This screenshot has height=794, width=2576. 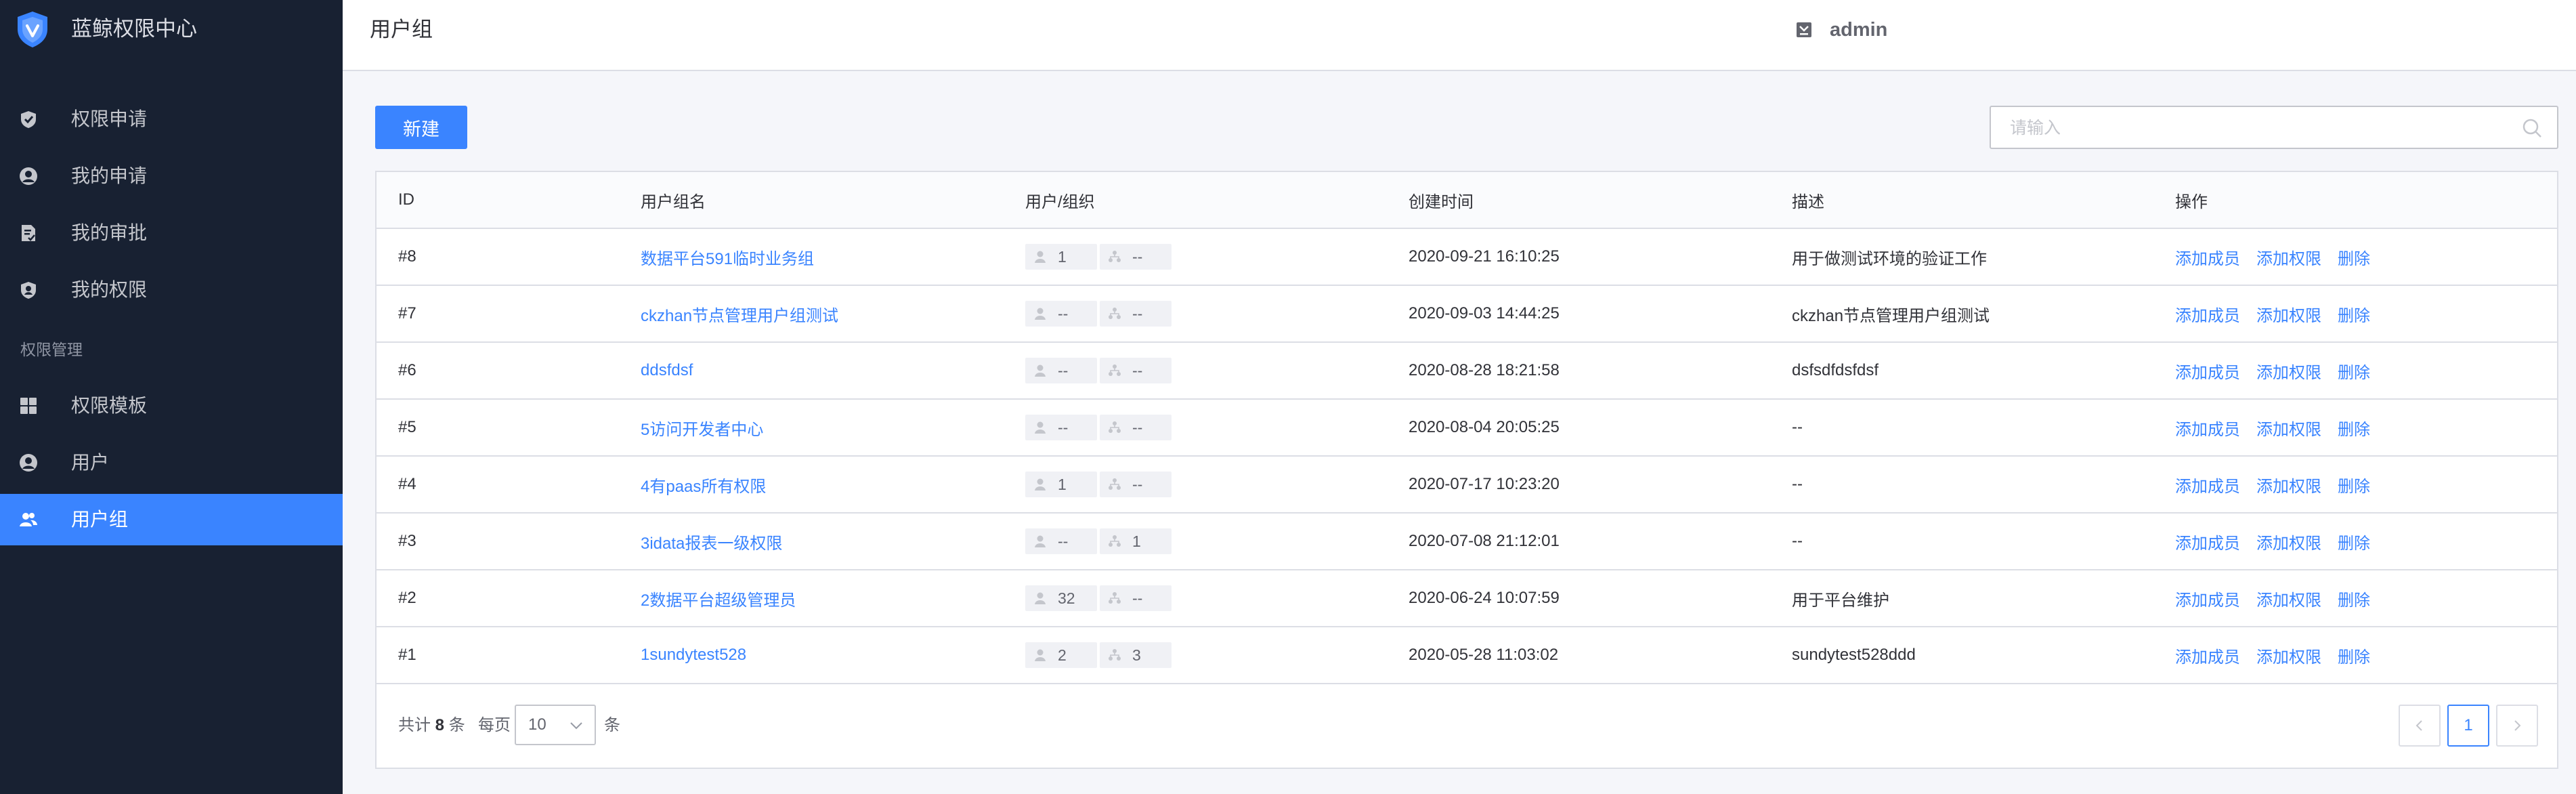 I want to click on next-page-button, so click(x=2517, y=726).